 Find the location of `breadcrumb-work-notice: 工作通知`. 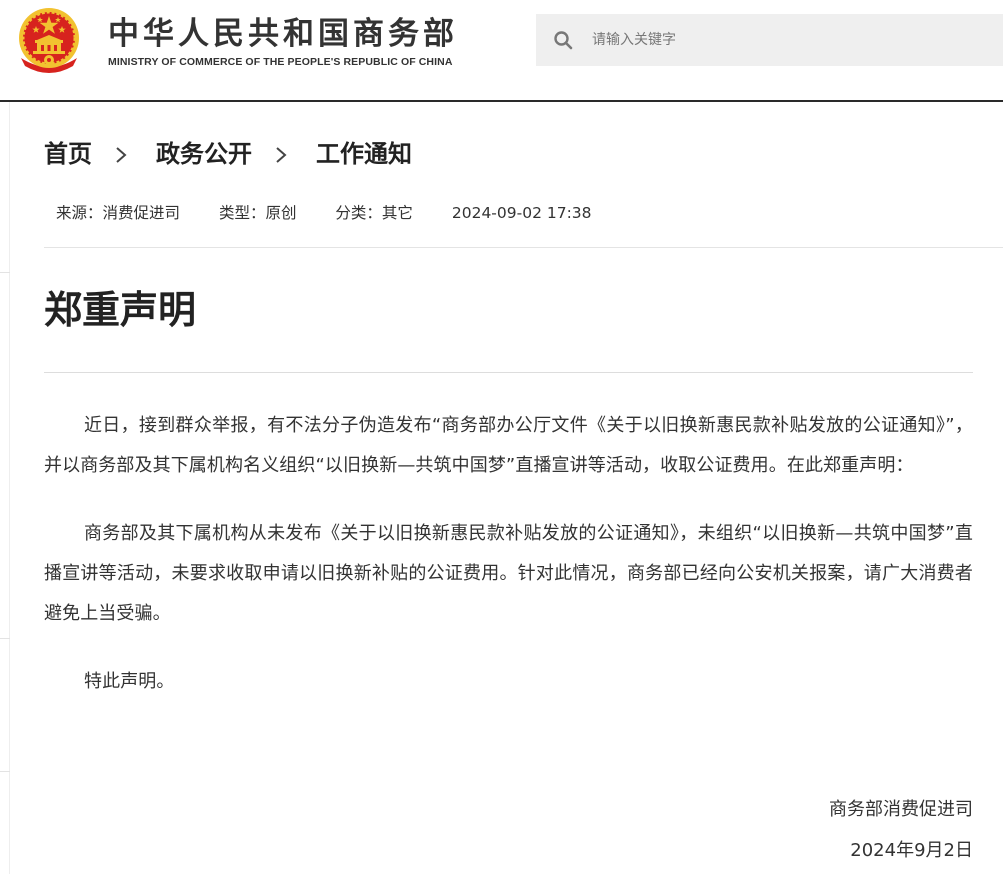

breadcrumb-work-notice: 工作通知 is located at coordinates (364, 154).